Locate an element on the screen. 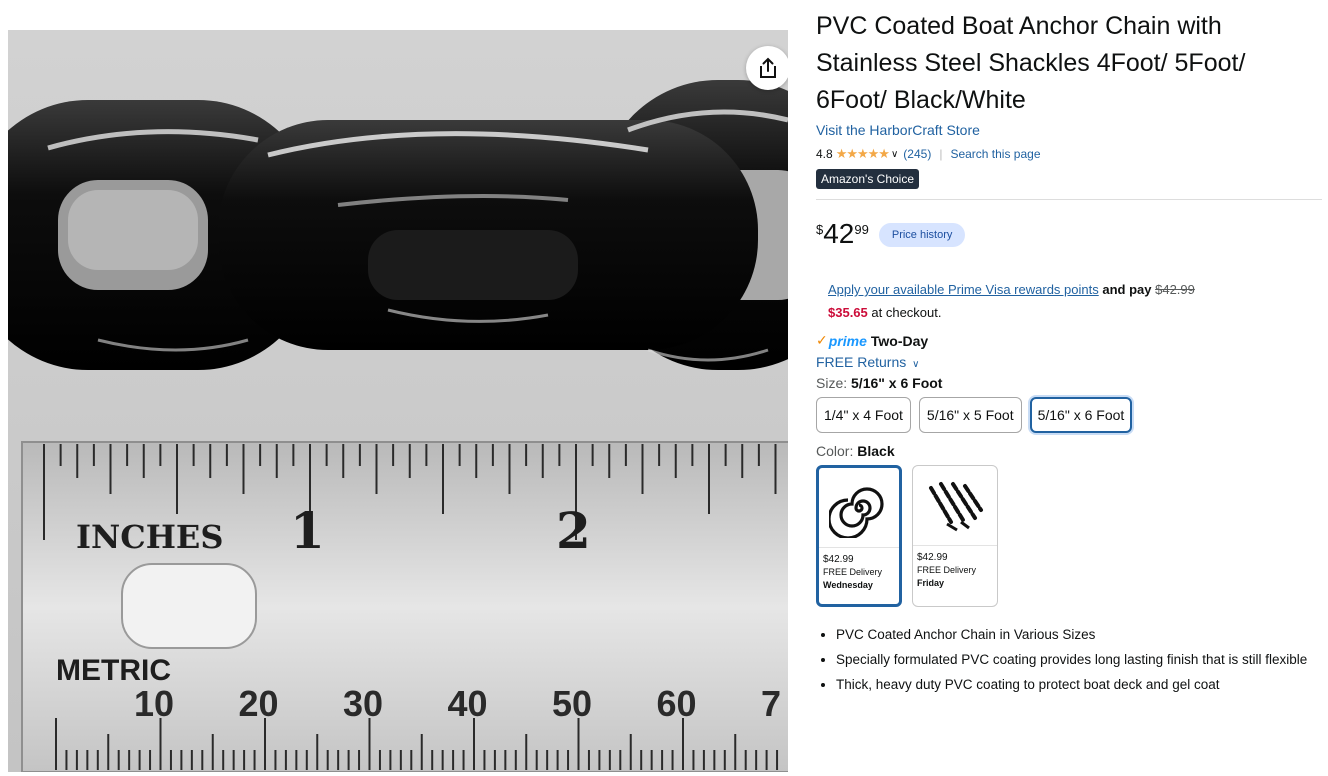  prime-logo: prime is located at coordinates (847, 340).